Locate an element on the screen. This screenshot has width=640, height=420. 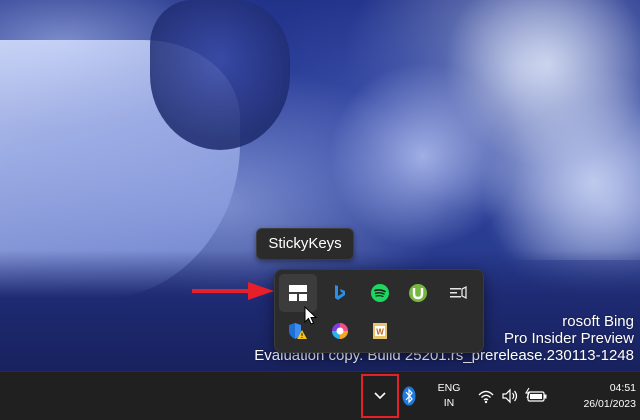
input-language-indicator: ENG IN is located at coordinates (449, 396).